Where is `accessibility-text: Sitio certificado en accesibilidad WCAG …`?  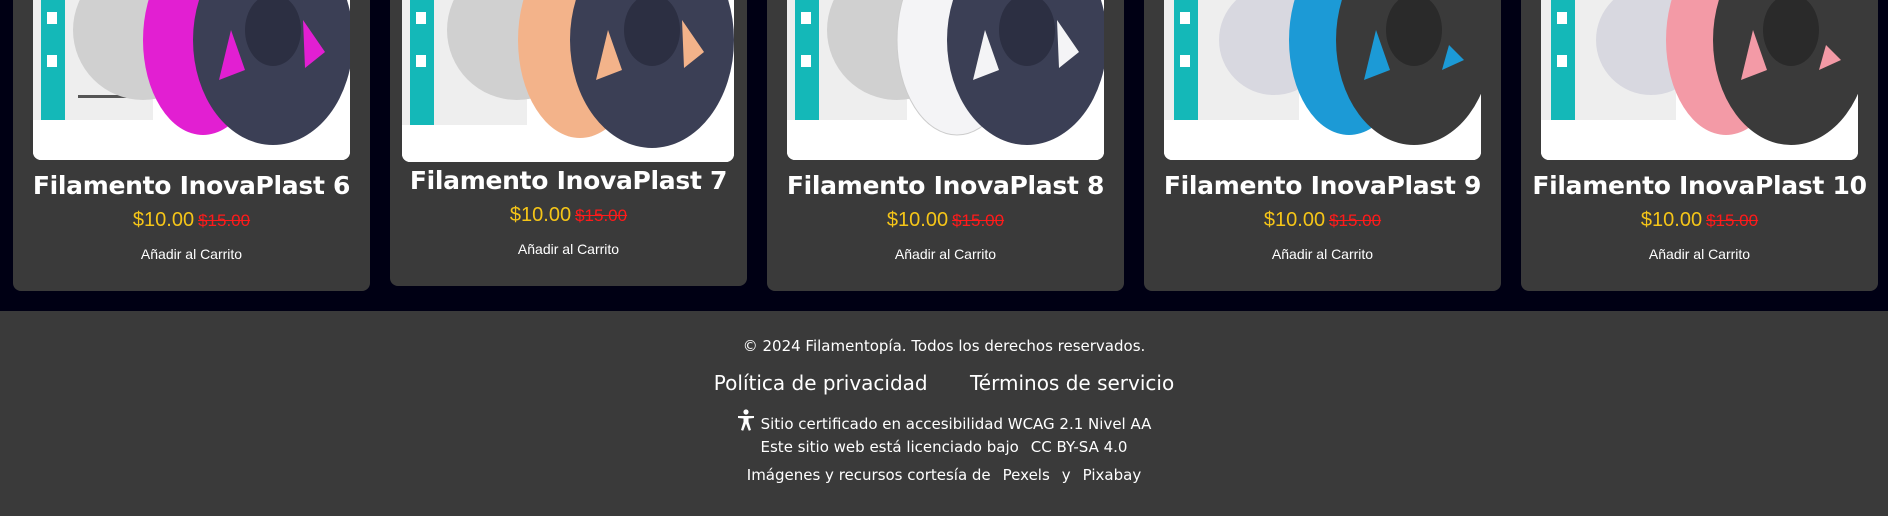 accessibility-text: Sitio certificado en accesibilidad WCAG … is located at coordinates (956, 424).